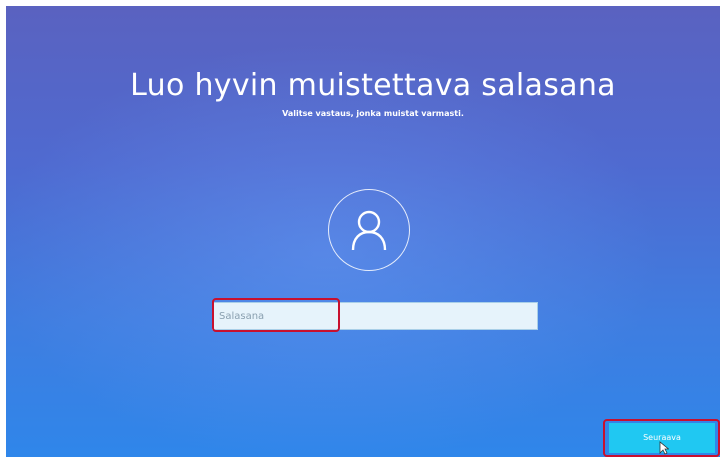 The height and width of the screenshot is (457, 720). What do you see at coordinates (664, 448) in the screenshot?
I see `mouse-pointer-icon` at bounding box center [664, 448].